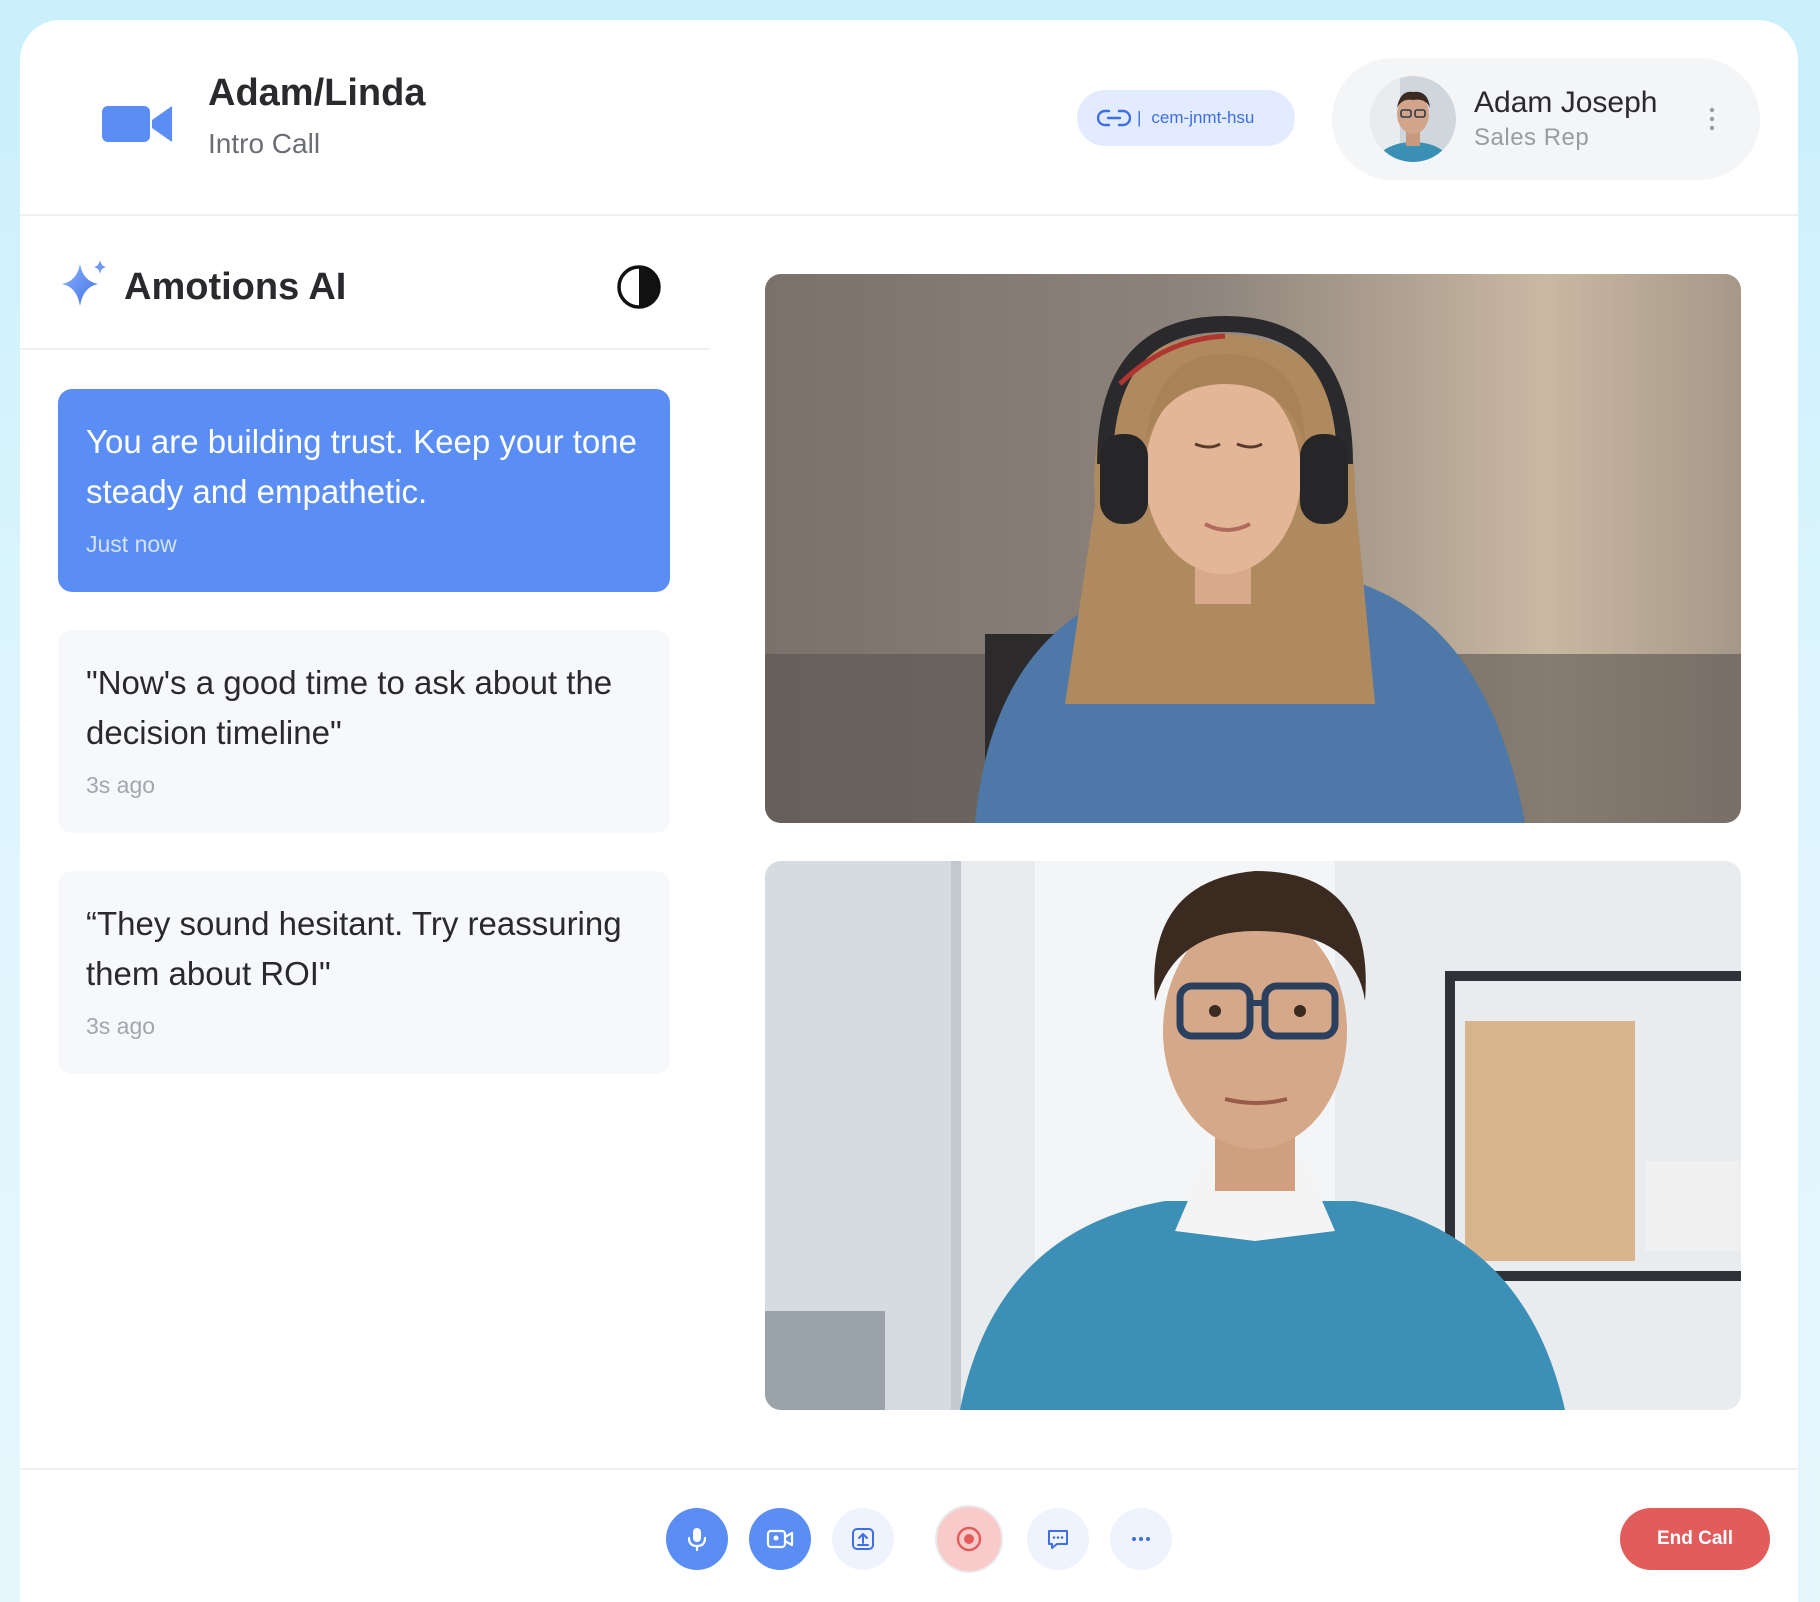  I want to click on share-screen-button, so click(863, 1539).